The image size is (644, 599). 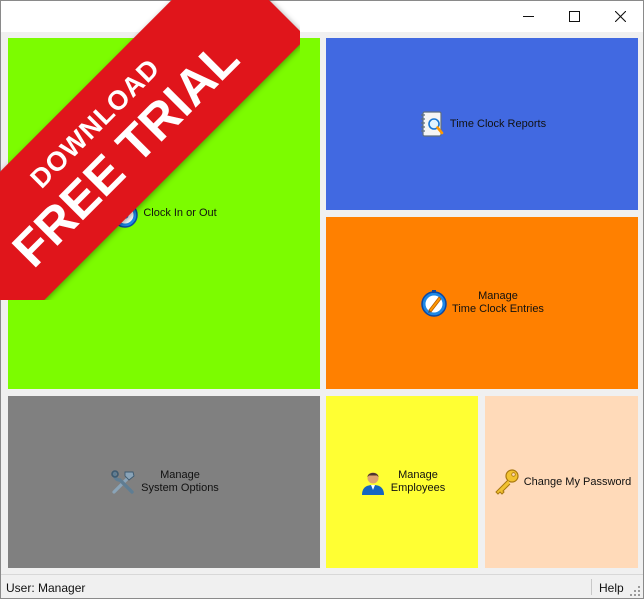 What do you see at coordinates (577, 481) in the screenshot?
I see `change-password-label: Change My Password` at bounding box center [577, 481].